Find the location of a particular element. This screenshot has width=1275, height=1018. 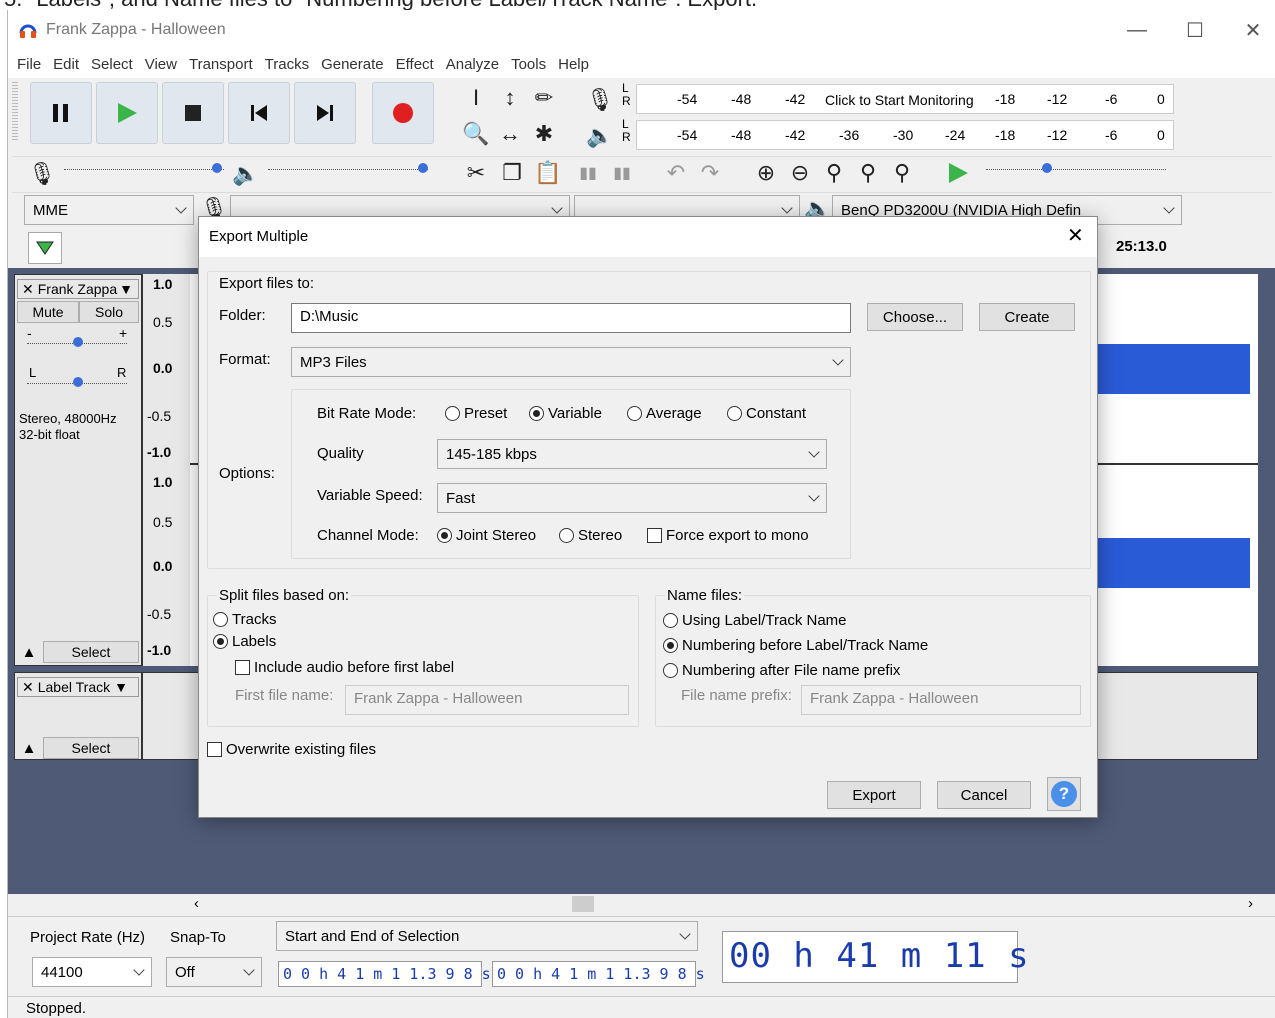

record-volume-thumb is located at coordinates (217, 168).